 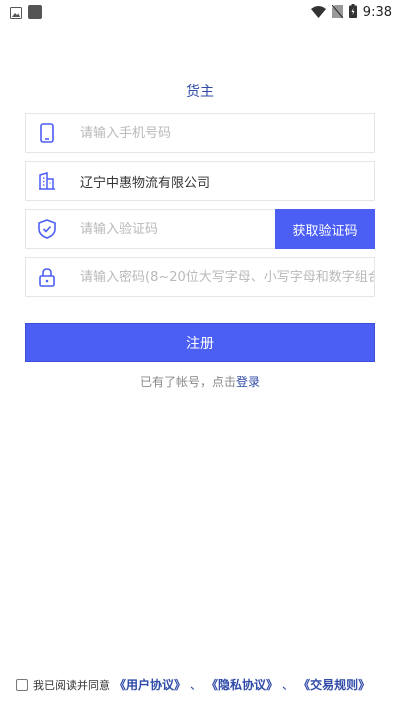 What do you see at coordinates (352, 12) in the screenshot?
I see `battery-icon` at bounding box center [352, 12].